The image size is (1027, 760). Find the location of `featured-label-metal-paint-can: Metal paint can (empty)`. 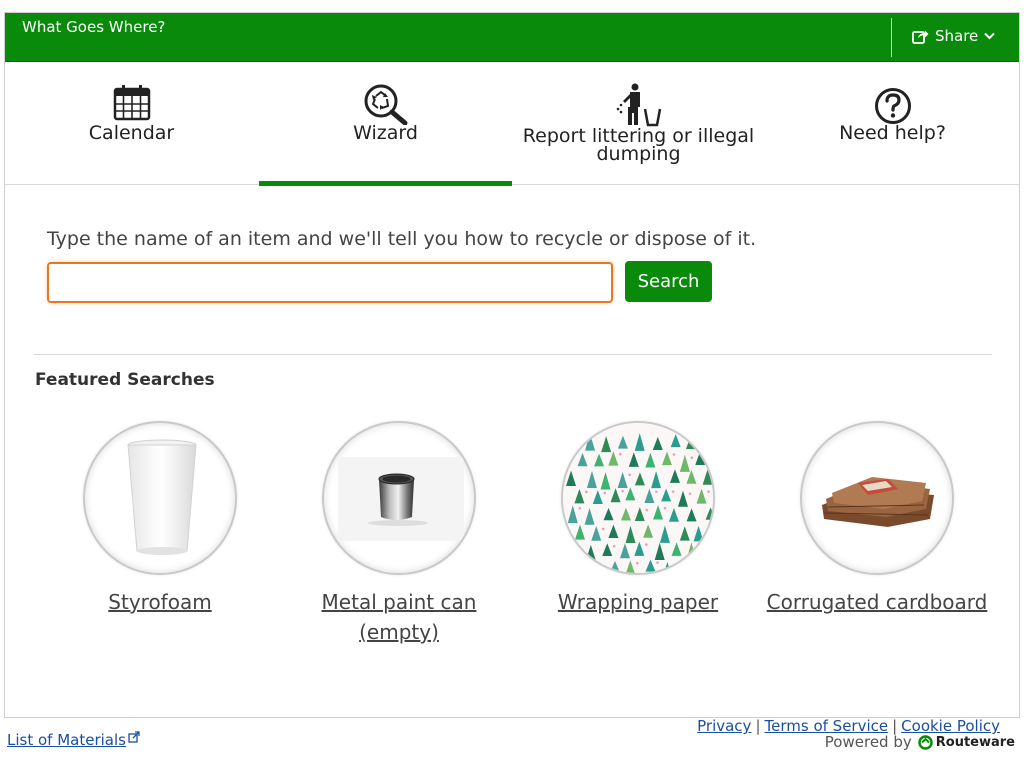

featured-label-metal-paint-can: Metal paint can (empty) is located at coordinates (399, 617).